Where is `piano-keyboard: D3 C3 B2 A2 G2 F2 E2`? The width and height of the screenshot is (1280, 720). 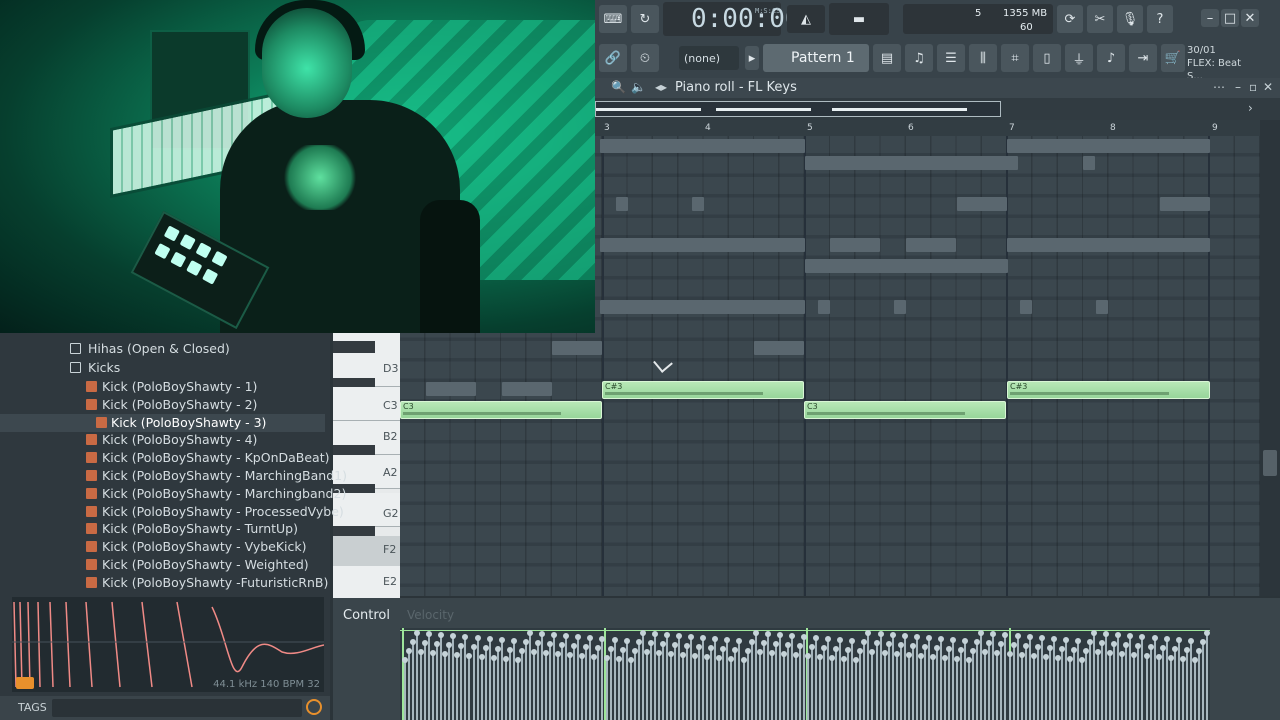
piano-keyboard: D3 C3 B2 A2 G2 F2 E2 is located at coordinates (366, 466).